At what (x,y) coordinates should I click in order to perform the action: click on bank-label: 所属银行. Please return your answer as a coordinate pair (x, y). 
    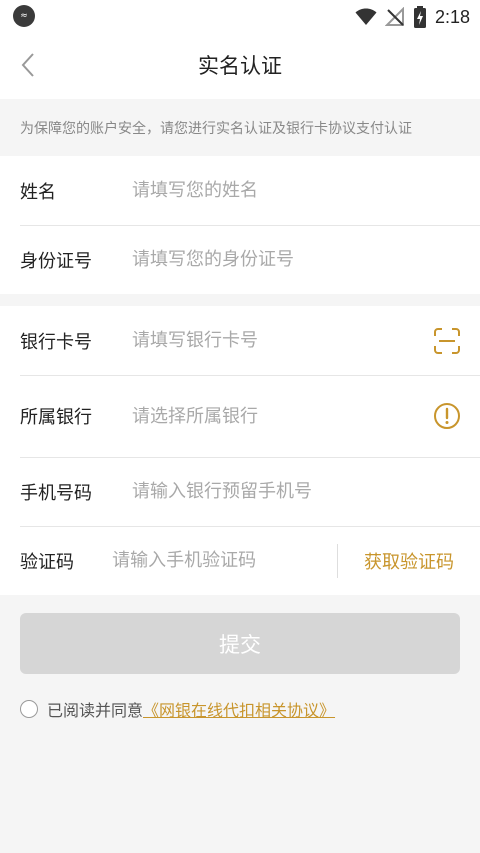
    Looking at the image, I should click on (56, 417).